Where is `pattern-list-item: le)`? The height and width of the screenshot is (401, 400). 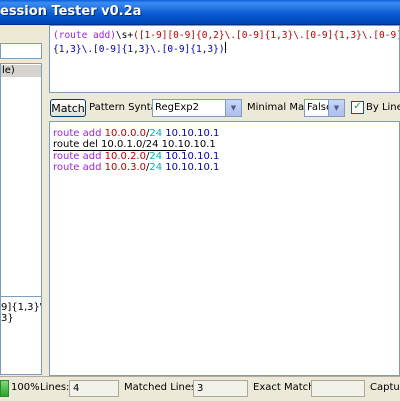
pattern-list-item: le) is located at coordinates (21, 71).